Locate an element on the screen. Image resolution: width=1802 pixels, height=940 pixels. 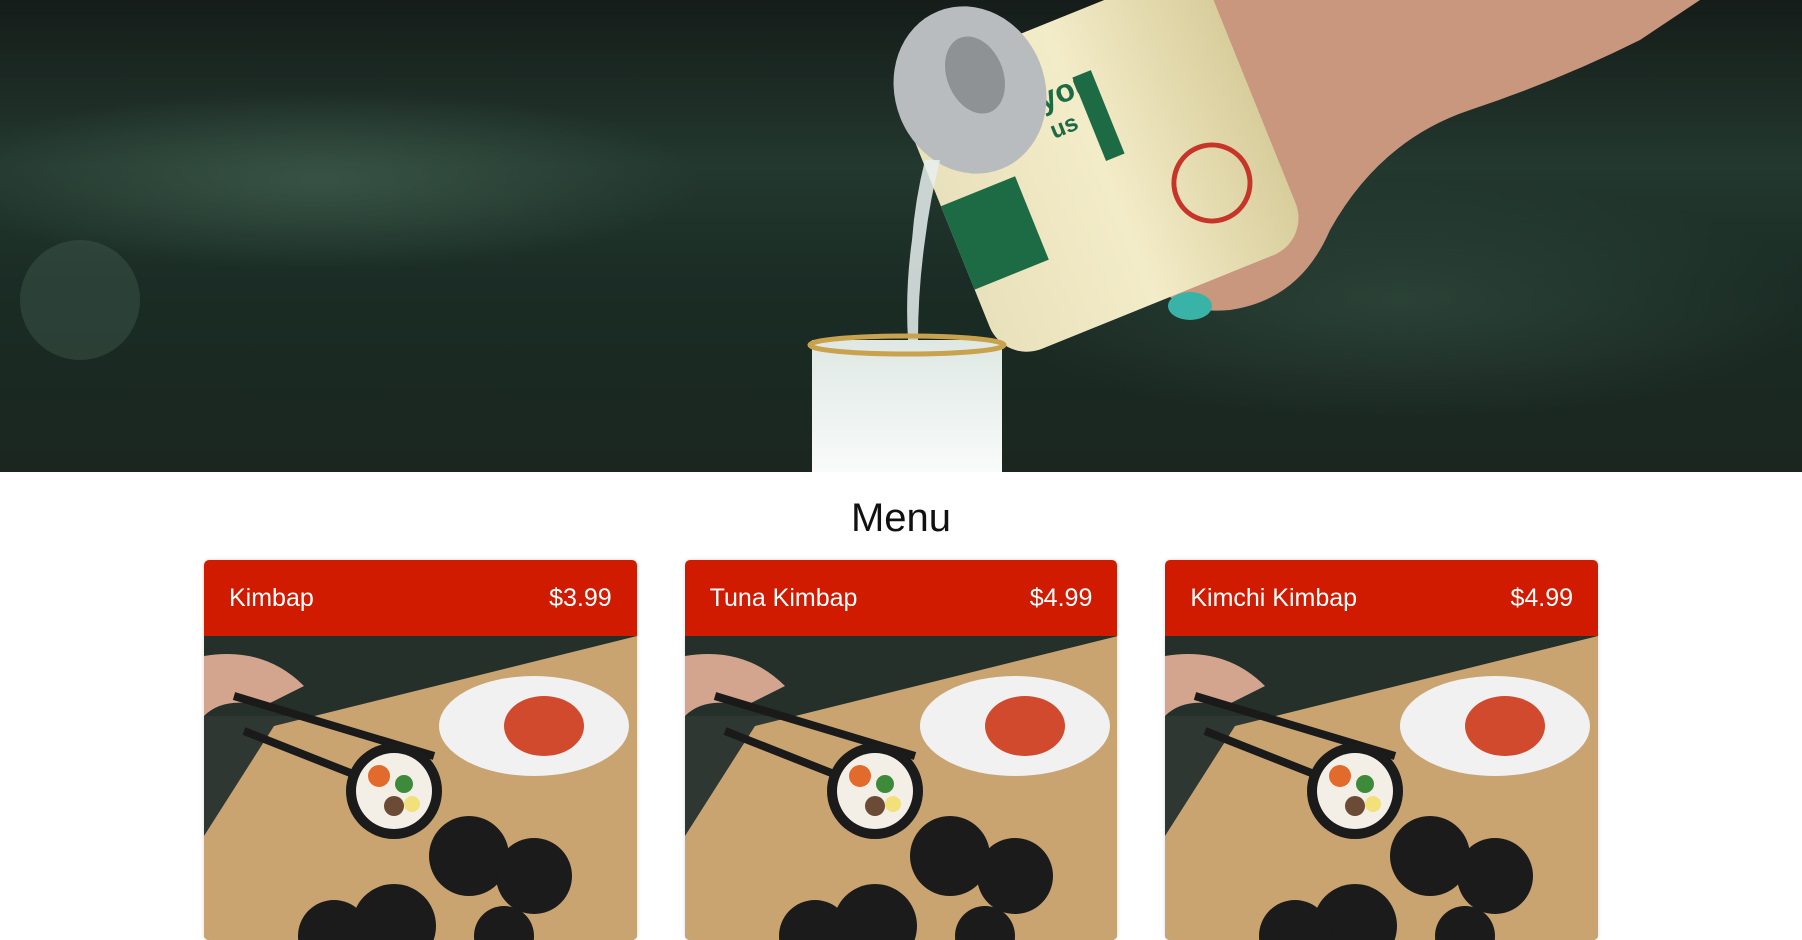
item-name: Kimchi Kimbap is located at coordinates (1274, 597).